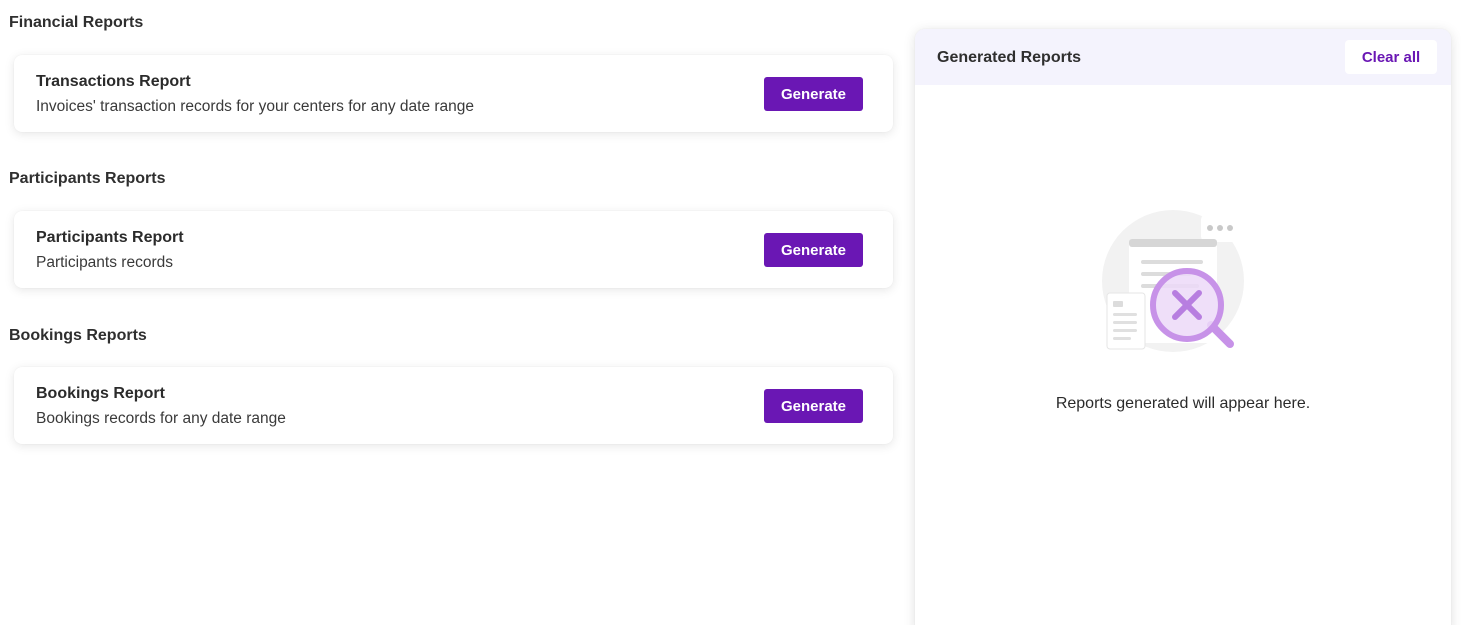 This screenshot has height=625, width=1461. Describe the element at coordinates (100, 393) in the screenshot. I see `report-name: Bookings Report` at that location.